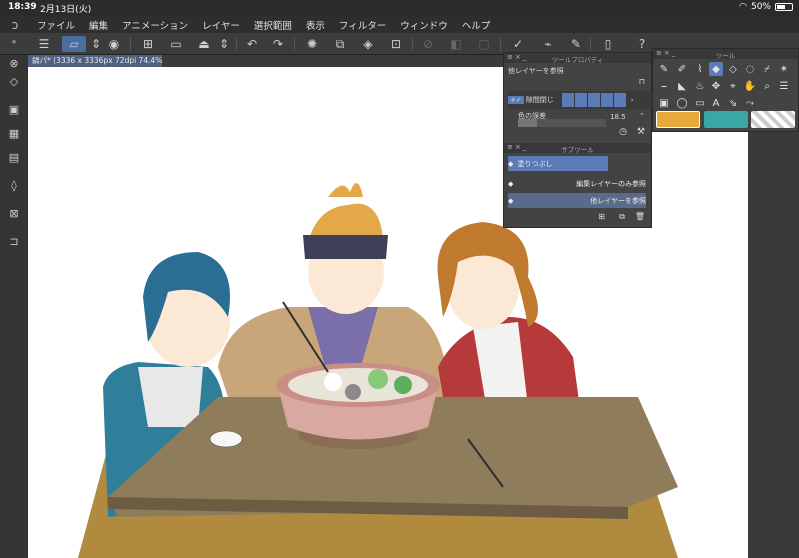 The height and width of the screenshot is (558, 799). Describe the element at coordinates (716, 69) in the screenshot. I see `fill-tool-icon: ◆` at that location.